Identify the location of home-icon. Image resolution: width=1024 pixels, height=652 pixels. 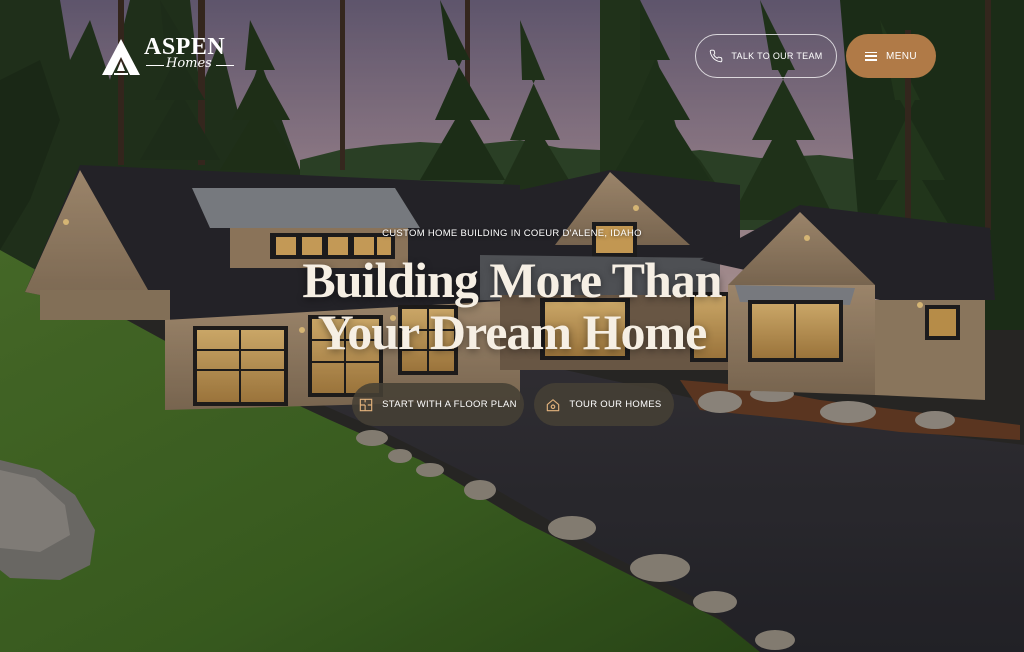
(553, 404).